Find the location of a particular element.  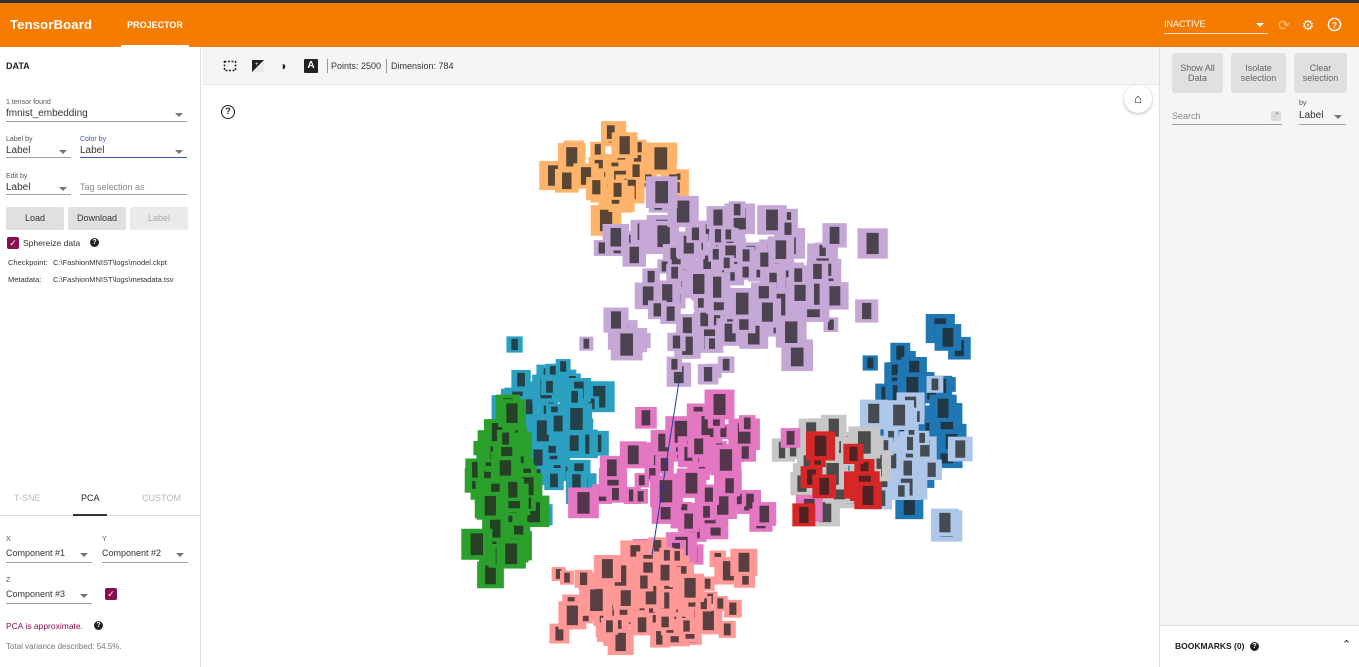

tab-projector: PROJECTOR is located at coordinates (155, 26).